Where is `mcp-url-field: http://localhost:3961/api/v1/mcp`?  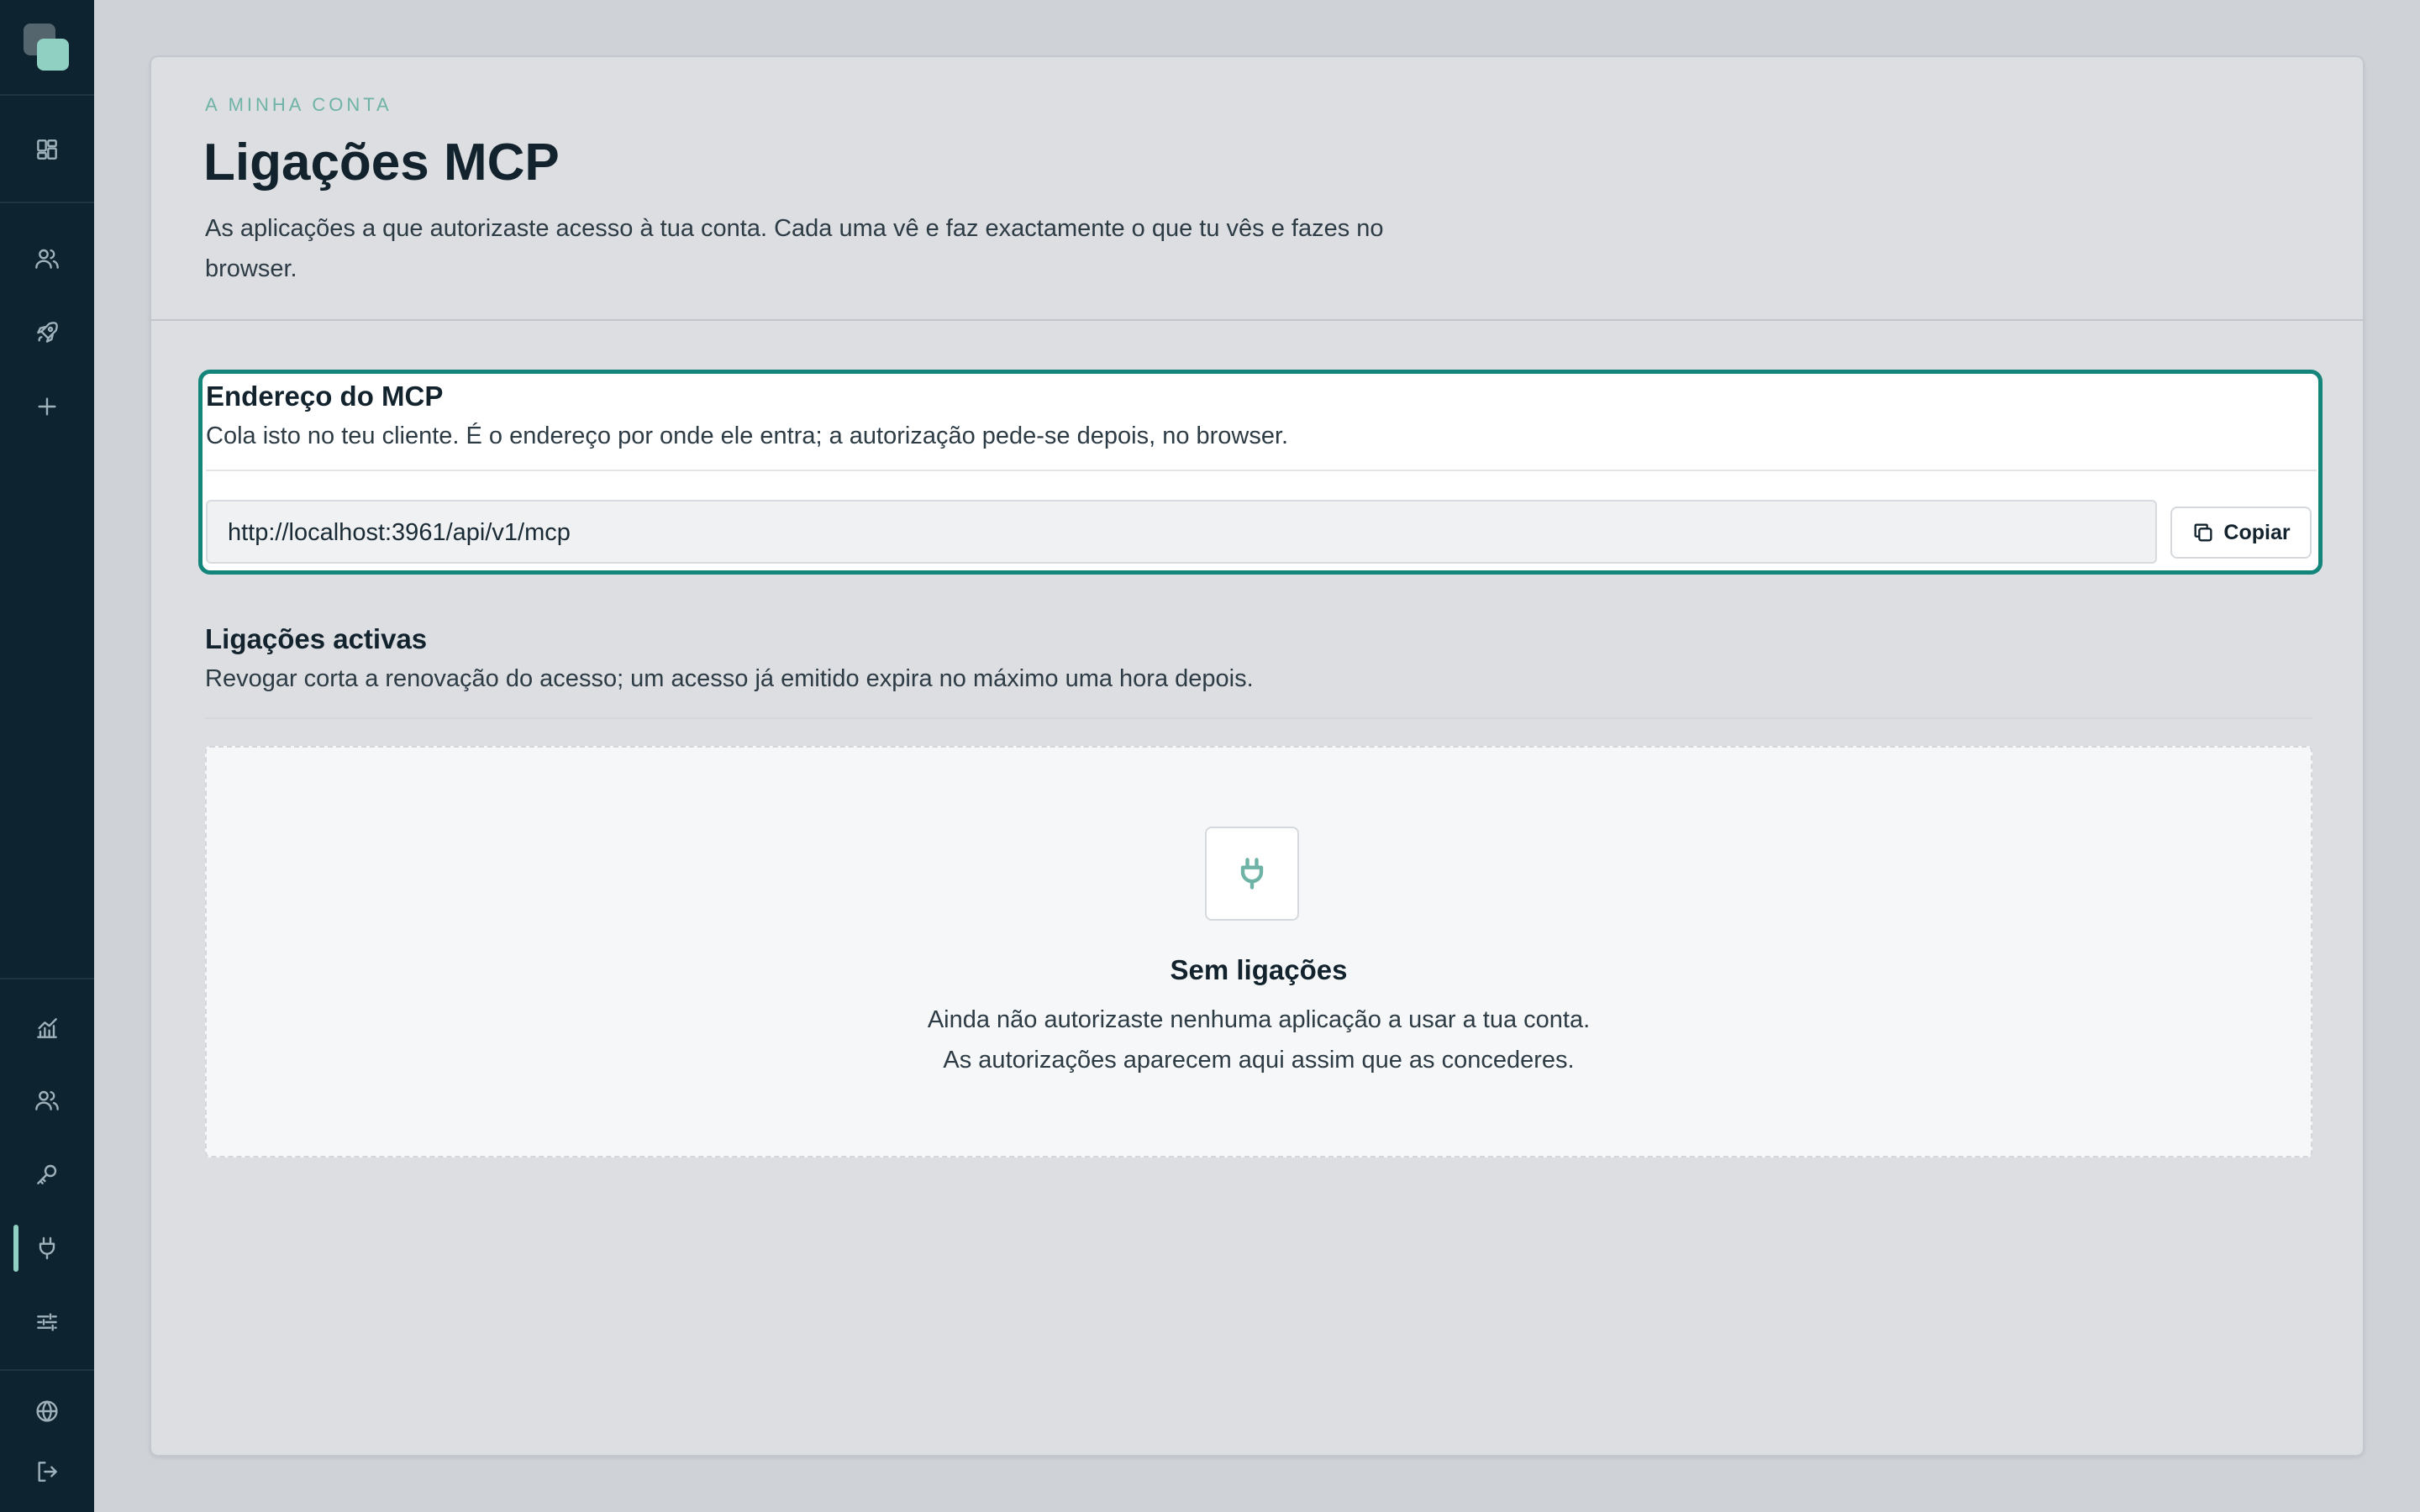 mcp-url-field: http://localhost:3961/api/v1/mcp is located at coordinates (1181, 532).